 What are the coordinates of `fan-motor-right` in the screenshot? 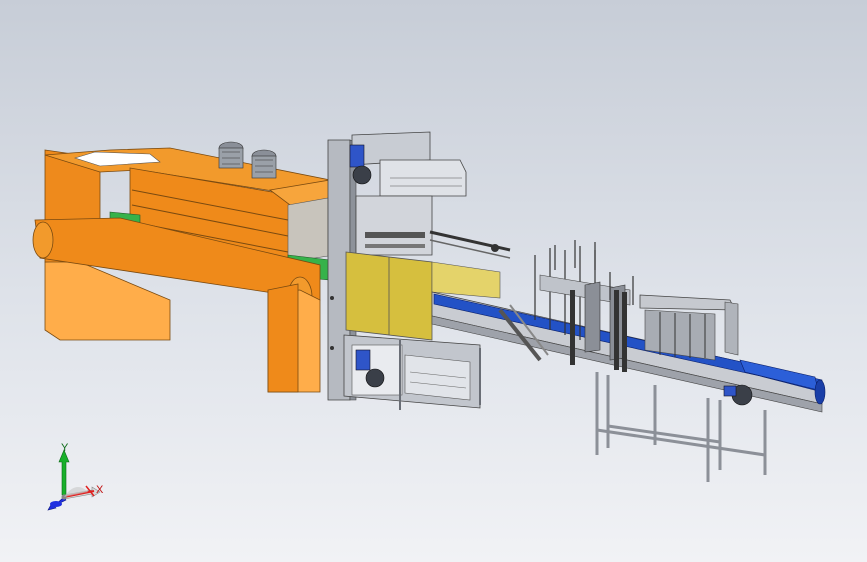 It's located at (264, 164).